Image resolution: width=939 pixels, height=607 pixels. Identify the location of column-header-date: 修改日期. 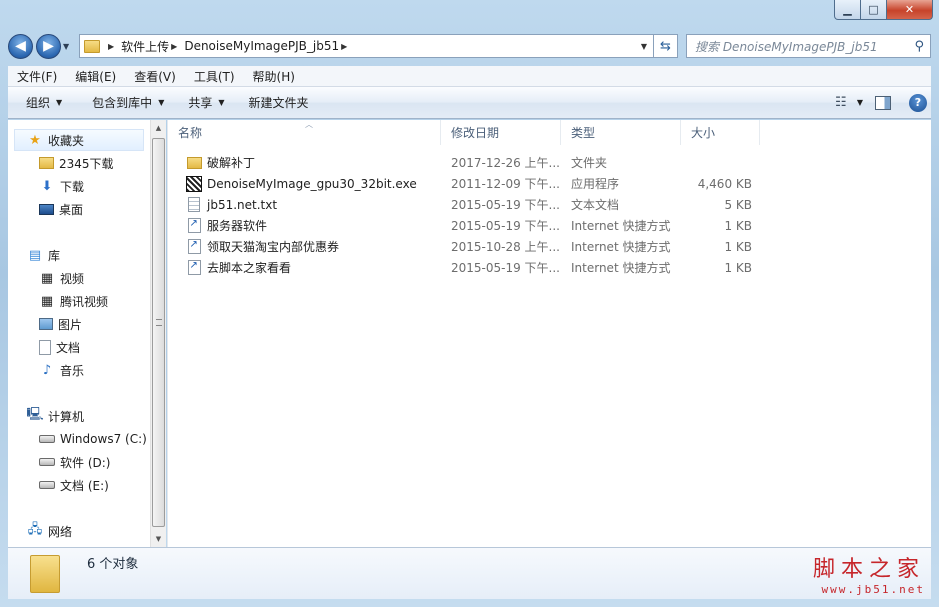
(501, 132).